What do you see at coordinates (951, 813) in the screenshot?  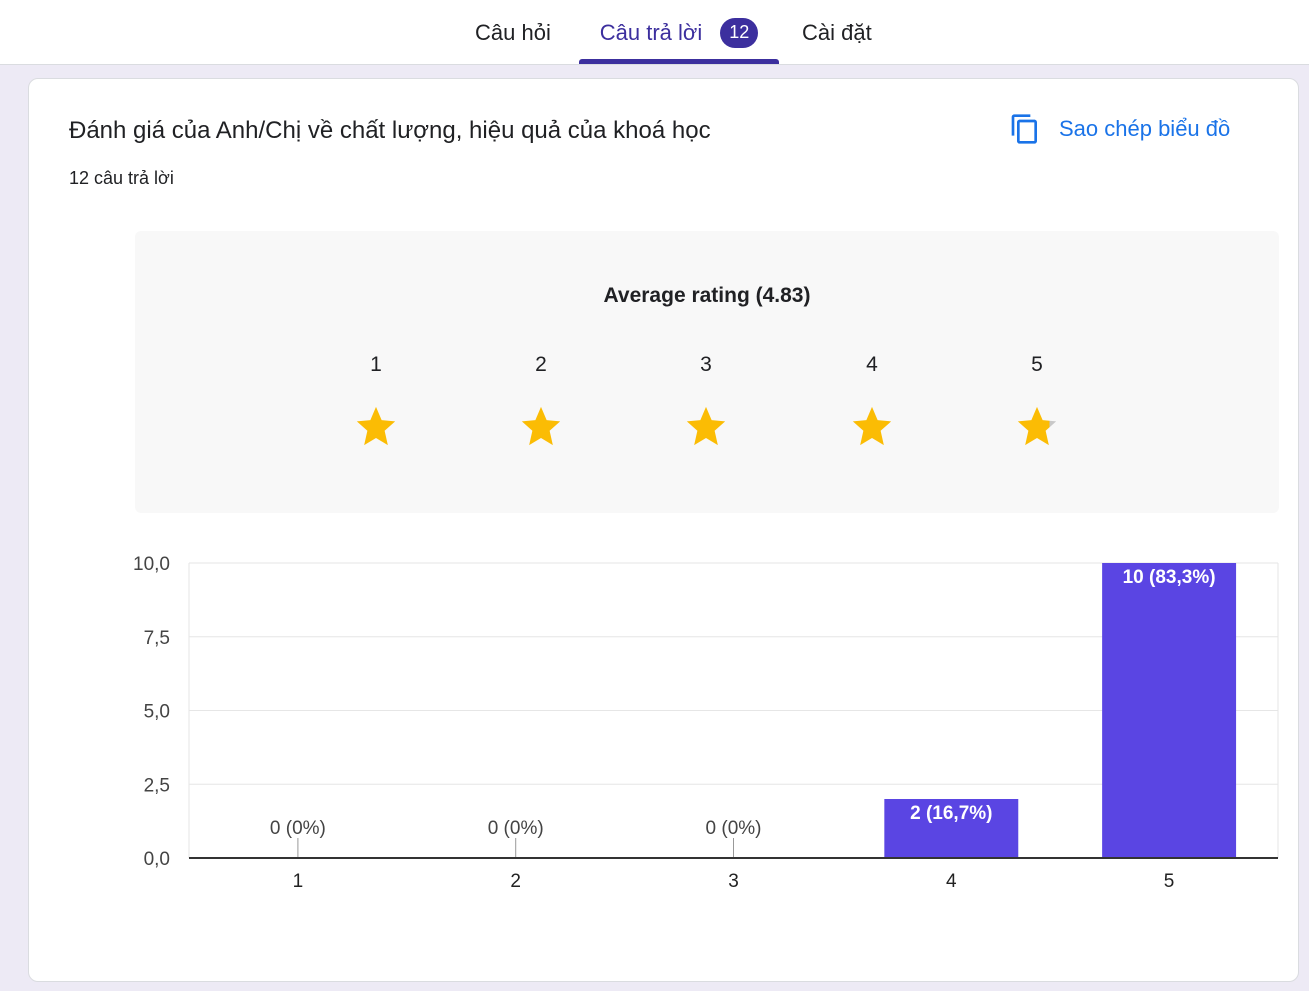 I see `bar-data-label: 2 (16,7%)` at bounding box center [951, 813].